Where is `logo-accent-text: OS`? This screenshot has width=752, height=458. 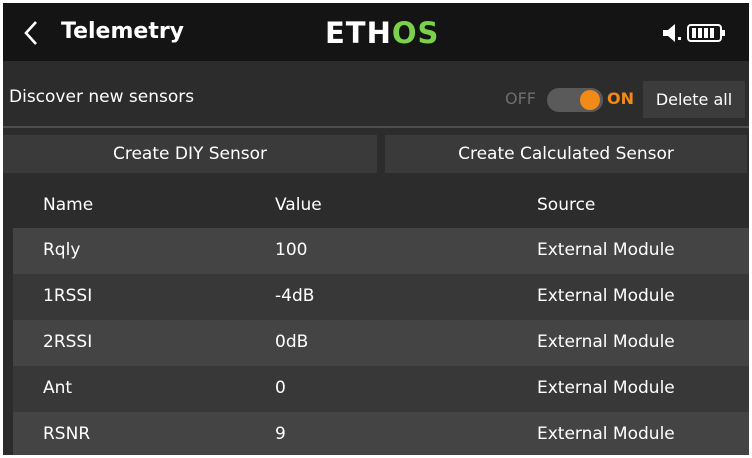
logo-accent-text: OS is located at coordinates (415, 33).